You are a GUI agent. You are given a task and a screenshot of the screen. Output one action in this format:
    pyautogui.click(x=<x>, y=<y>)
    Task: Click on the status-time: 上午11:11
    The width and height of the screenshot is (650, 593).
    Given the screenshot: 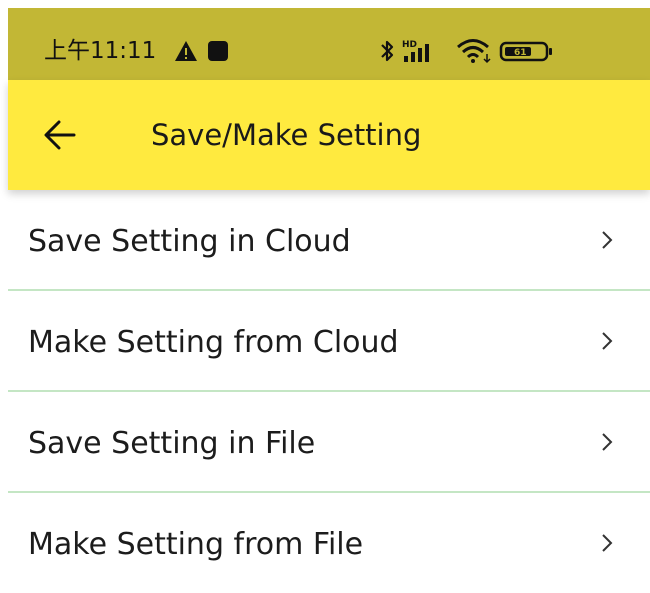 What is the action you would take?
    pyautogui.click(x=100, y=51)
    